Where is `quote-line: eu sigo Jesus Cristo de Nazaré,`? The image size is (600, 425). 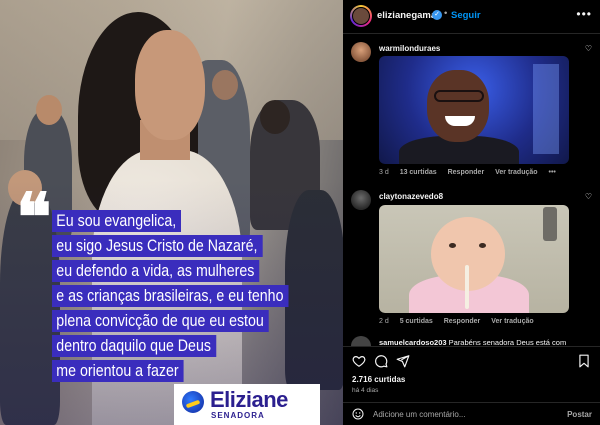
quote-line: eu sigo Jesus Cristo de Nazaré, is located at coordinates (157, 246).